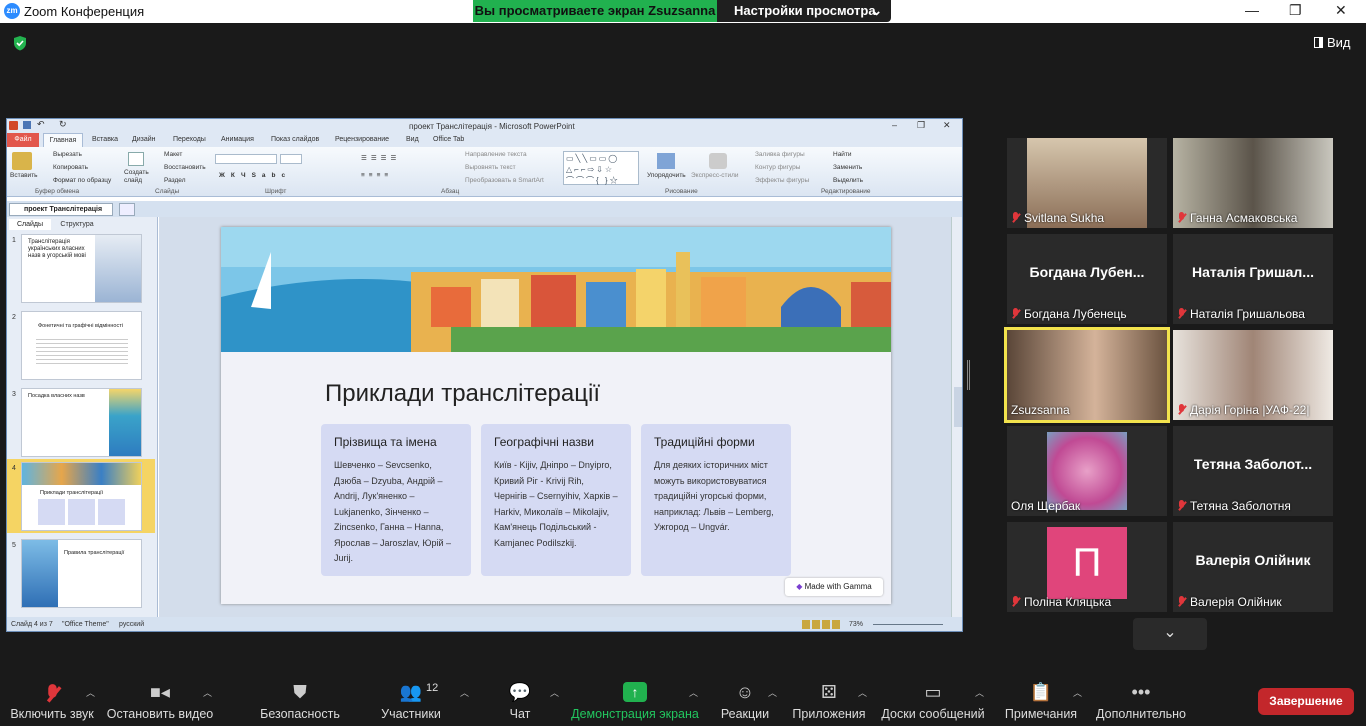  I want to click on view-mode-buttons, so click(822, 624).